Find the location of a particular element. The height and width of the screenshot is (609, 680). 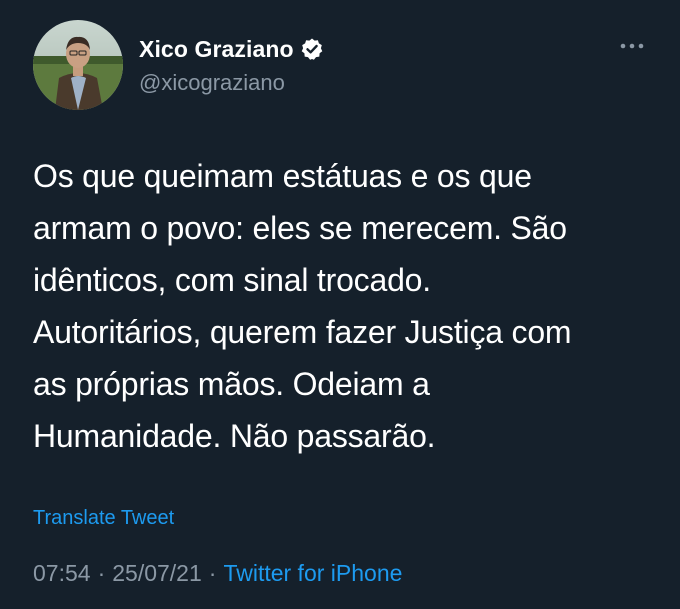

tweet-text-line: Humanidade. Não passarão. is located at coordinates (234, 436).